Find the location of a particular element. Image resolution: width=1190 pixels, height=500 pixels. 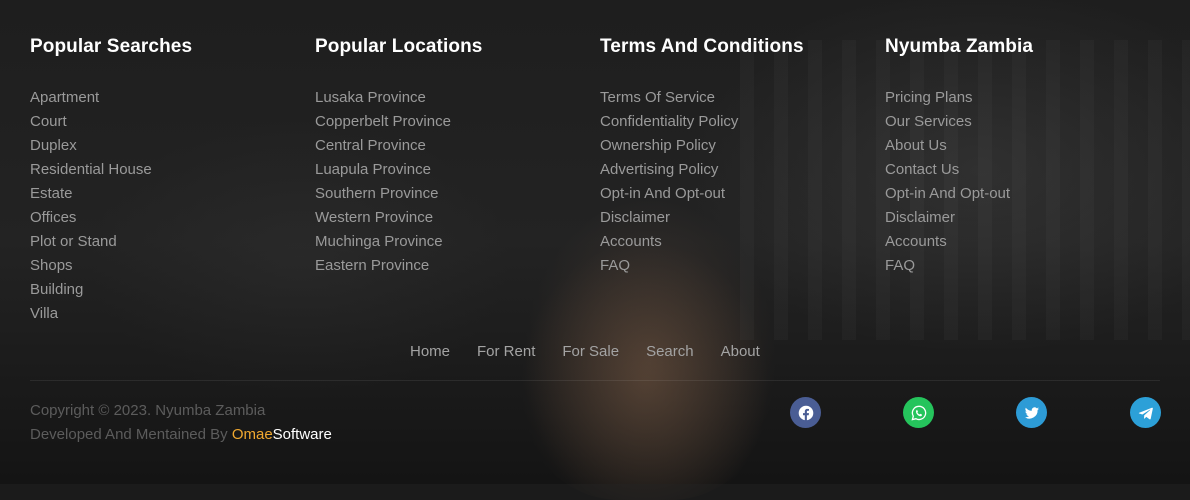

whatsapp-button is located at coordinates (918, 412).